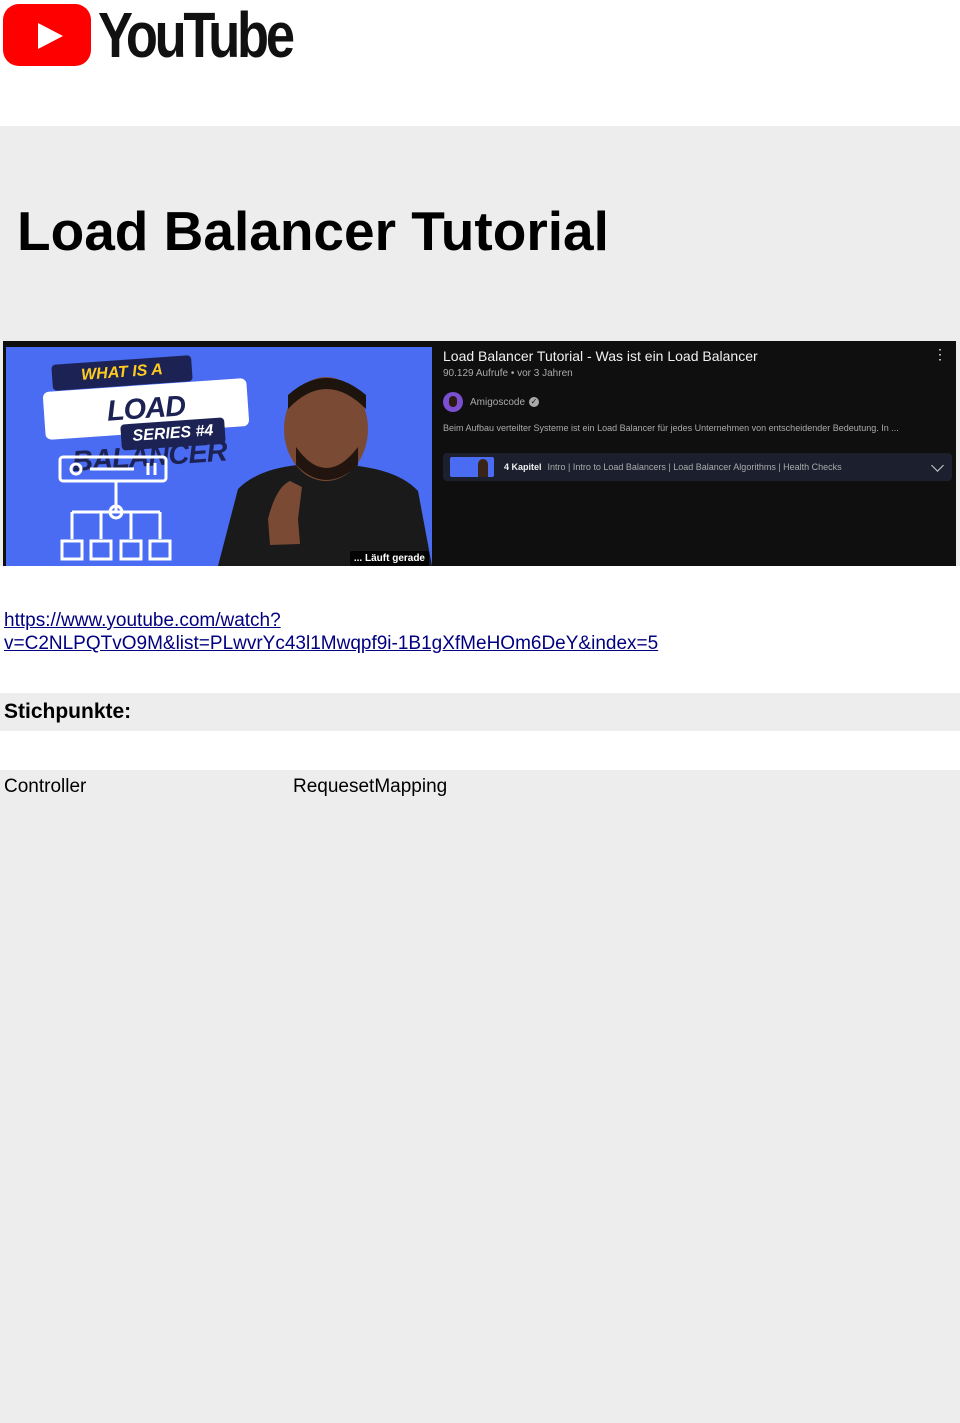 This screenshot has width=960, height=1423. Describe the element at coordinates (453, 402) in the screenshot. I see `channel-avatar` at that location.